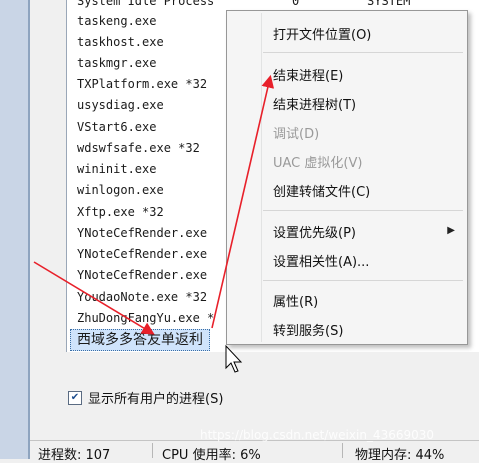 The height and width of the screenshot is (463, 479). Describe the element at coordinates (142, 297) in the screenshot. I see `table-row: YoudaoNote.exe *32` at that location.